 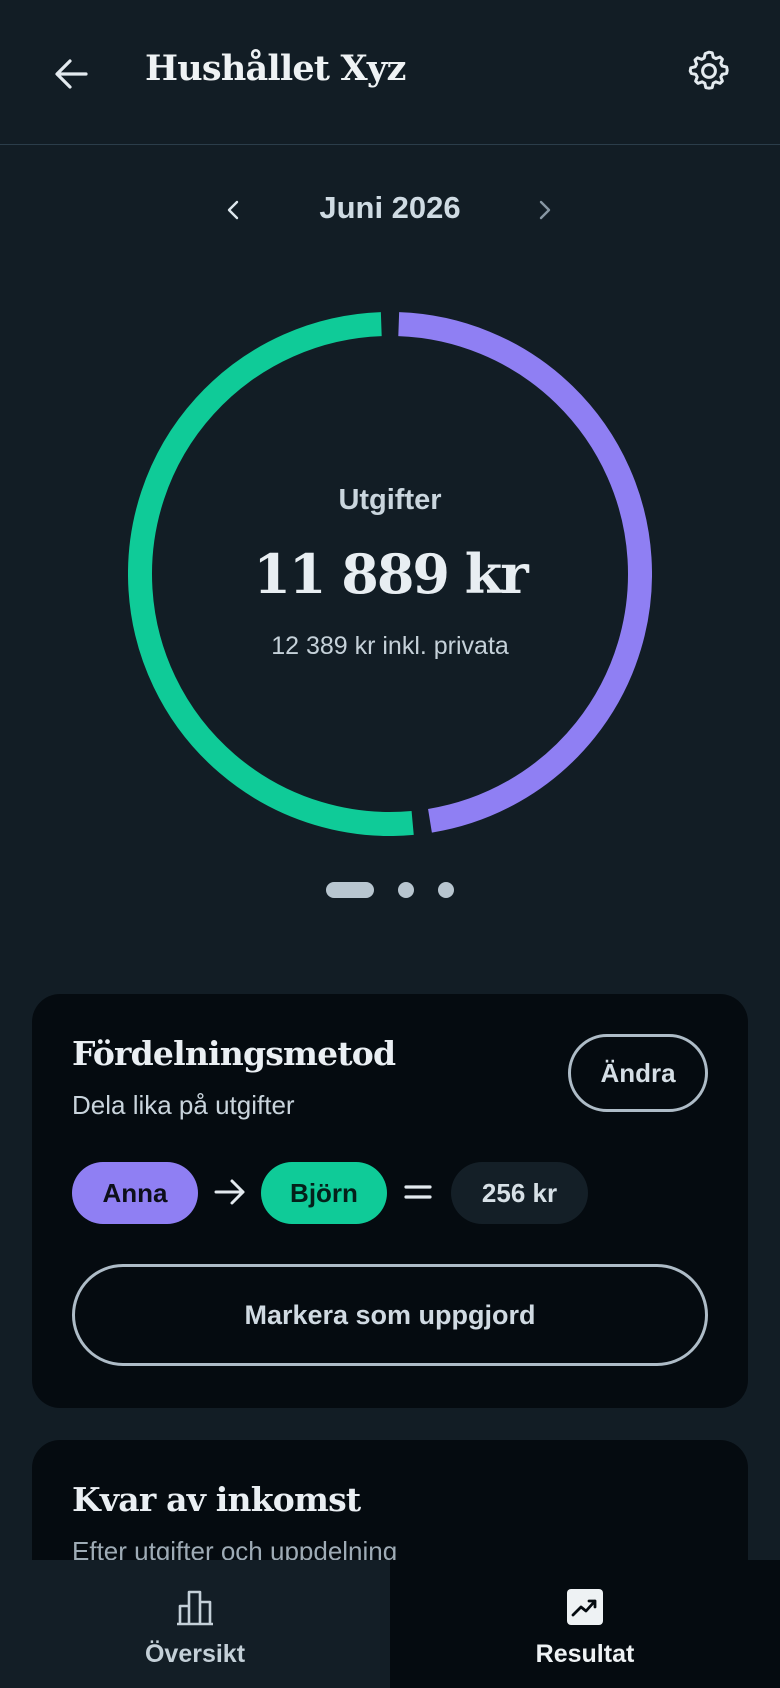 I want to click on month-navigator: Juni 2026, so click(x=390, y=210).